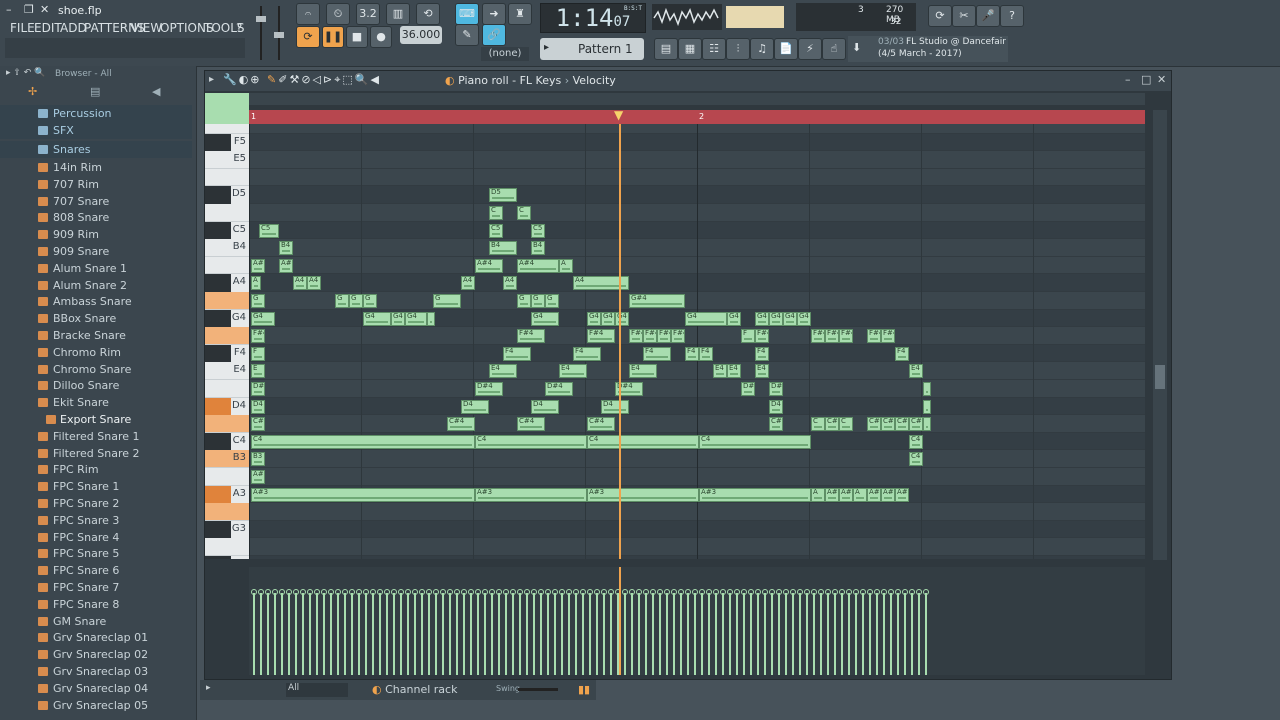 The width and height of the screenshot is (1280, 720). I want to click on browser-item: Grv Snareclap 03, so click(96, 671).